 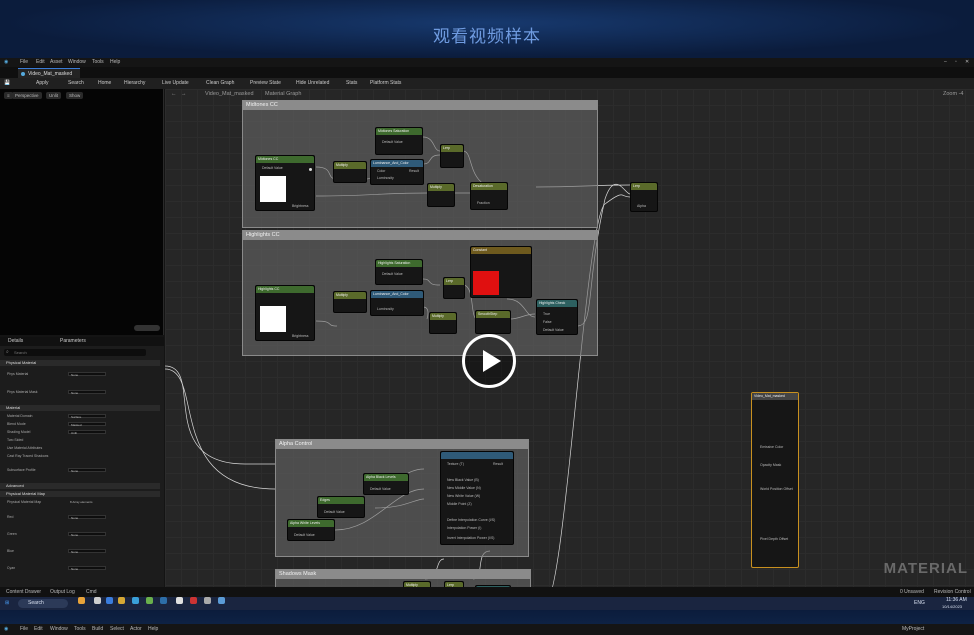 I want to click on tab-details: Details, so click(x=15, y=341).